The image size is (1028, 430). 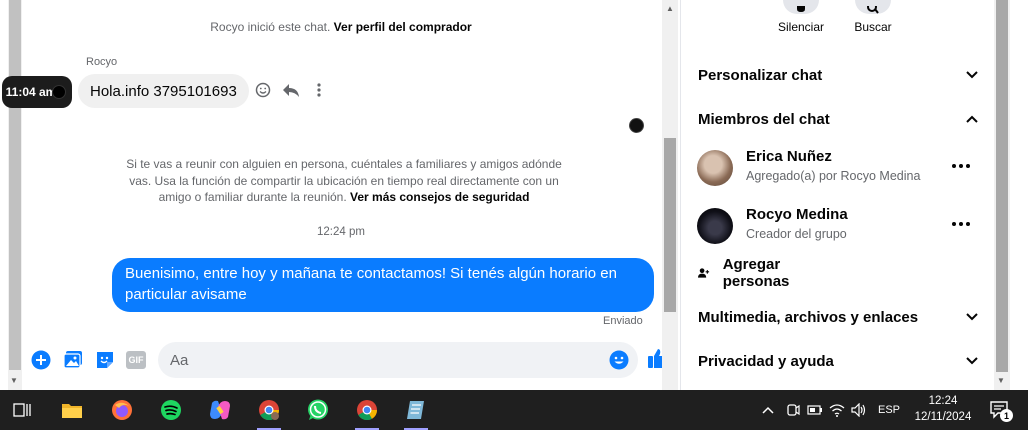 I want to click on whatsapp-icon, so click(x=318, y=410).